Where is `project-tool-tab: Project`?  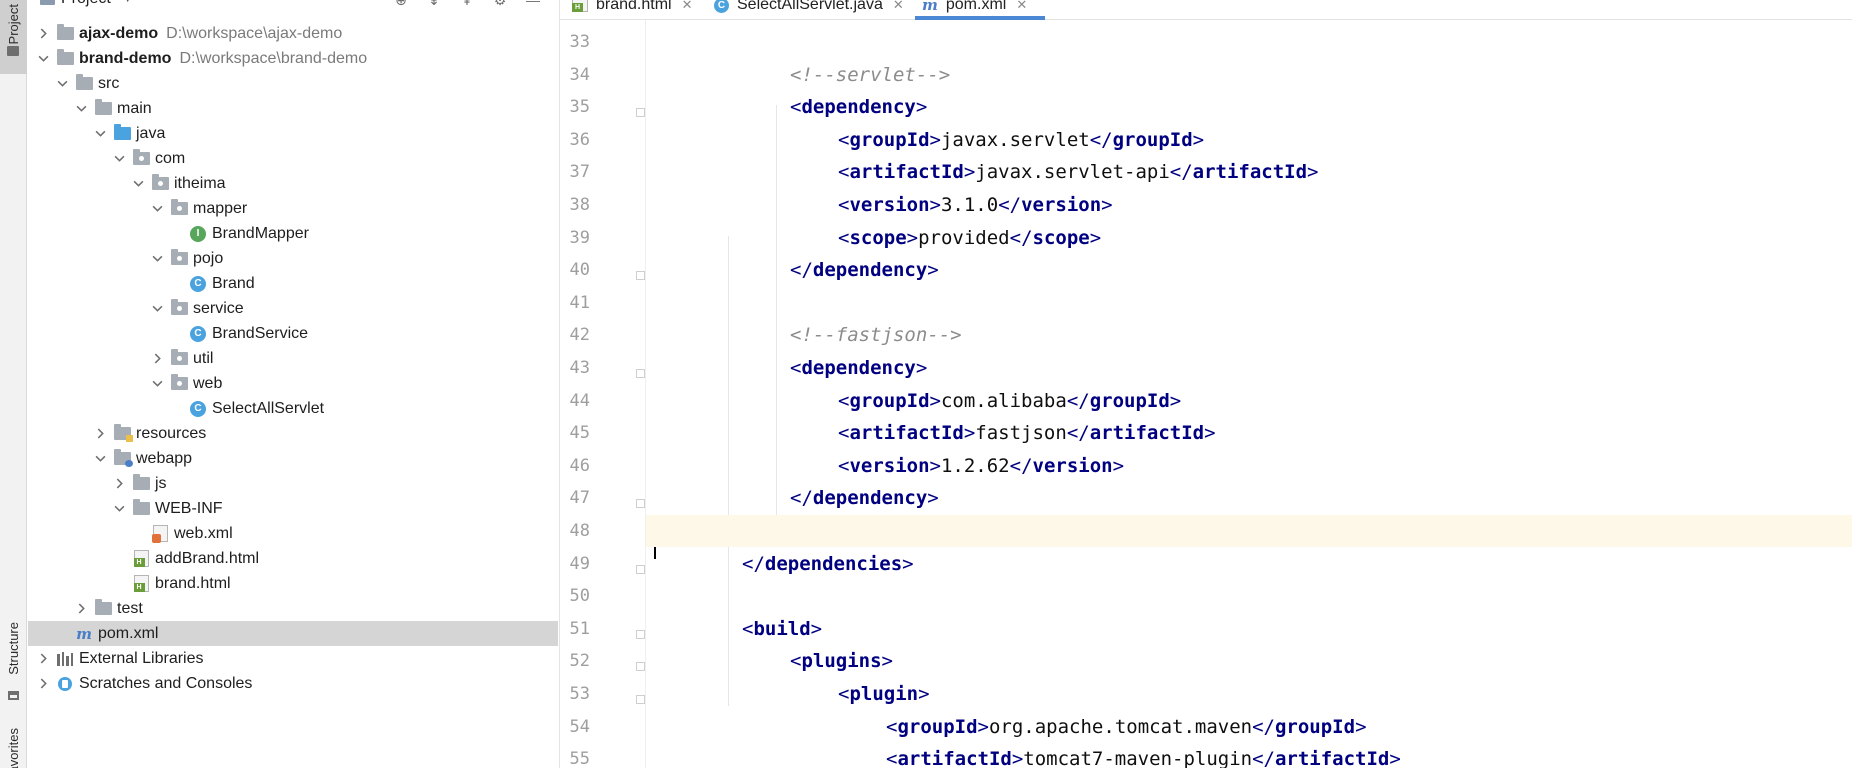 project-tool-tab: Project is located at coordinates (13, 37).